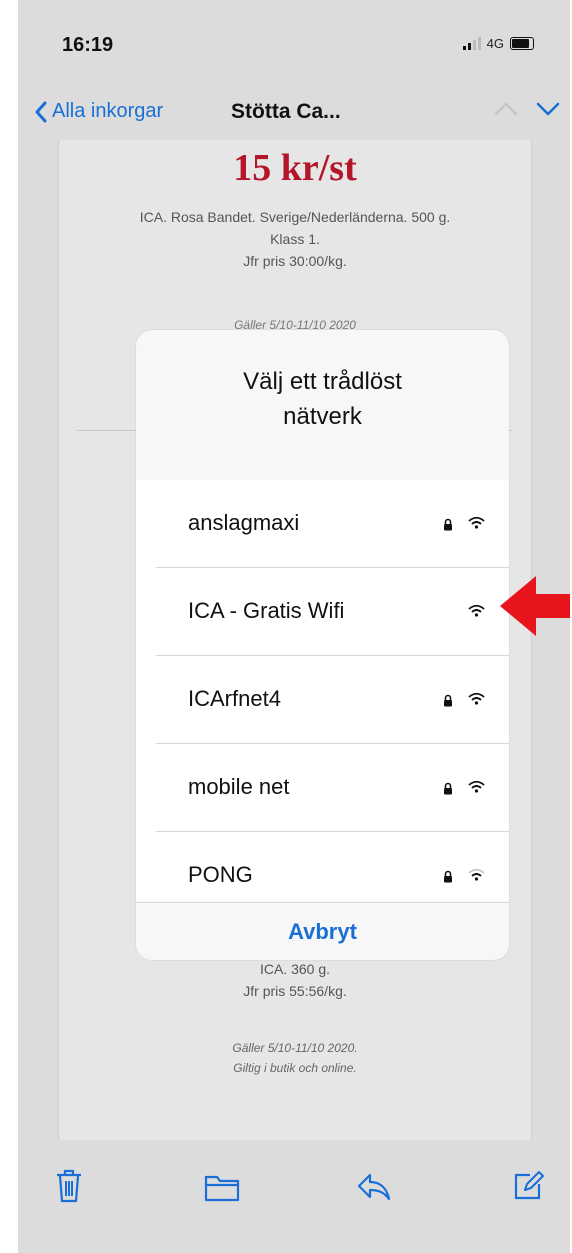 Image resolution: width=572 pixels, height=1253 pixels. I want to click on network-name: anslagmaxi, so click(244, 522).